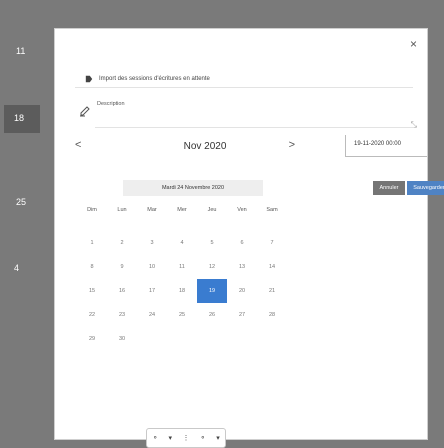 This screenshot has height=448, width=444. I want to click on day-cell: 23, so click(122, 315).